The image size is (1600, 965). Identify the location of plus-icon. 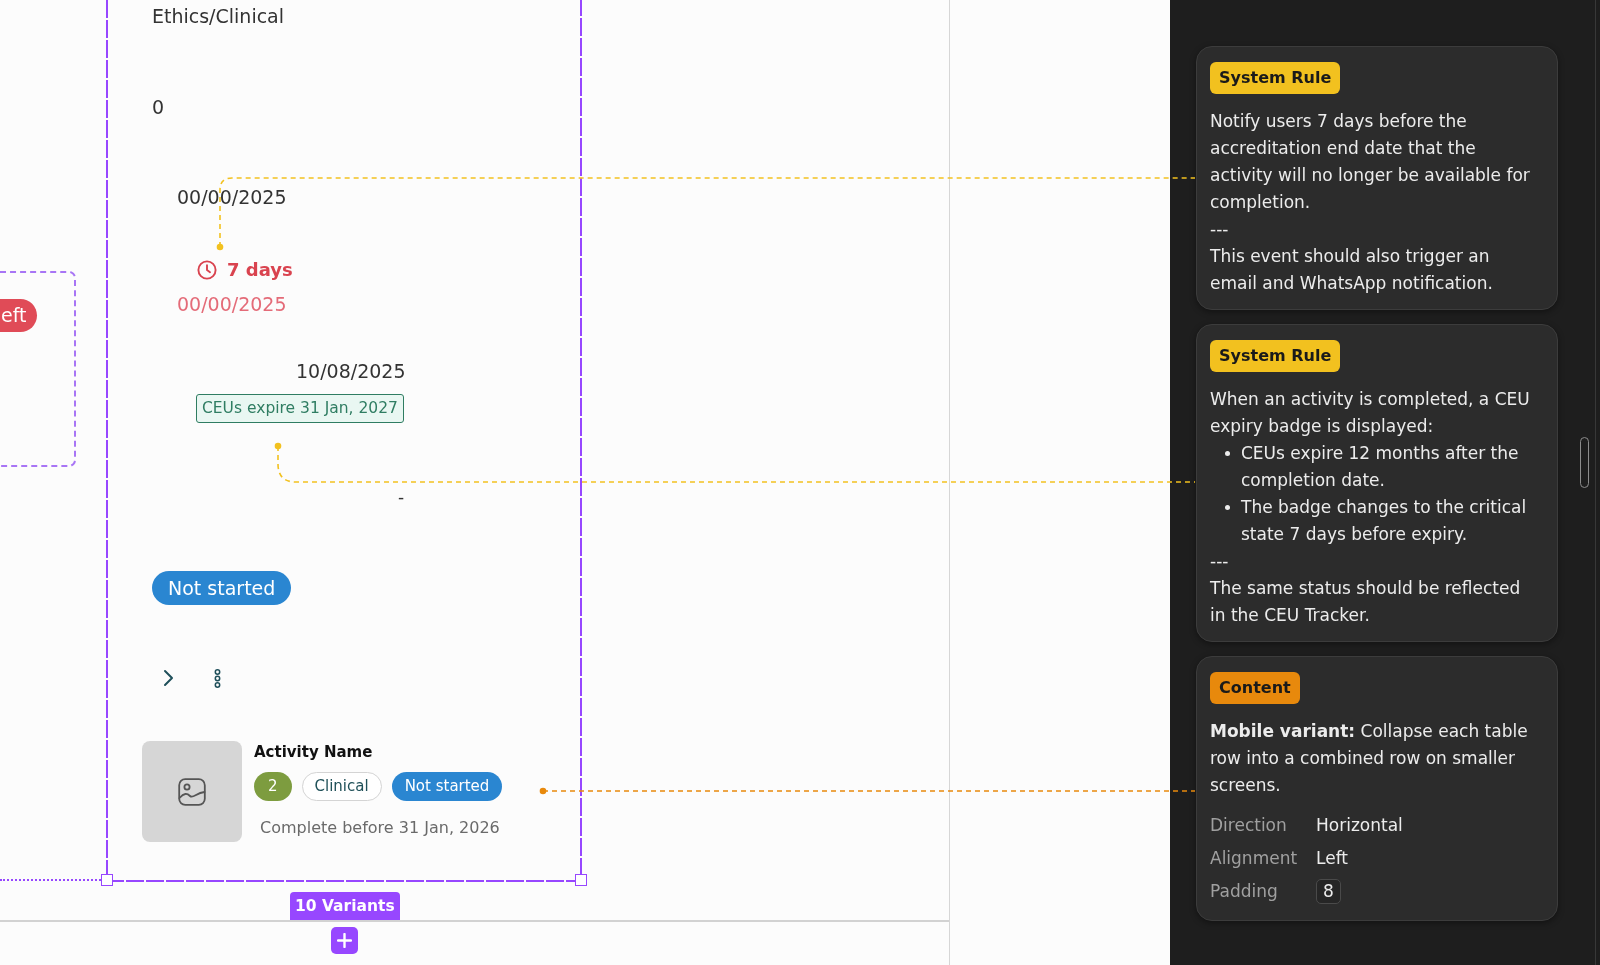
(344, 940).